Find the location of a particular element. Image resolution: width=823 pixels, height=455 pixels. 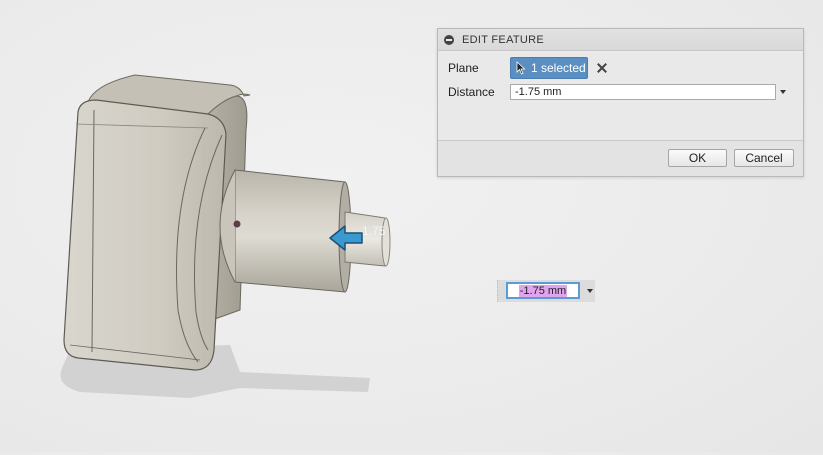

dialog-header: EDIT FEATURE is located at coordinates (620, 40).